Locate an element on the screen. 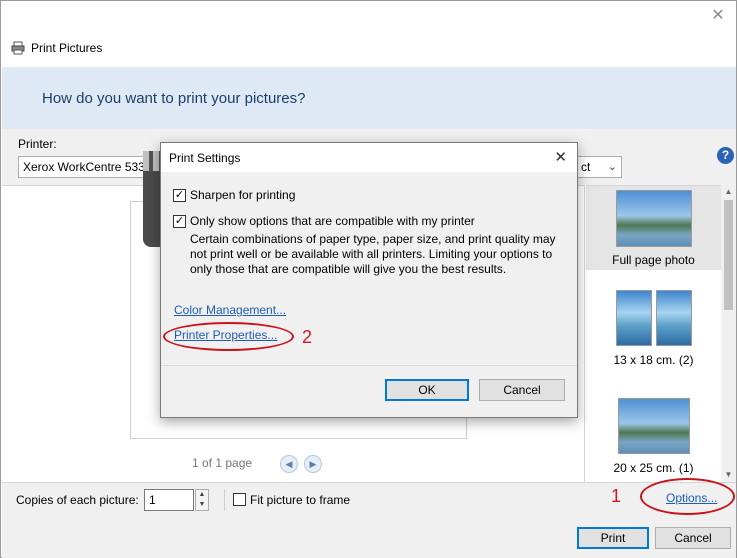 This screenshot has height=558, width=737. paper-type-dropdown: ct ⌄ is located at coordinates (599, 167).